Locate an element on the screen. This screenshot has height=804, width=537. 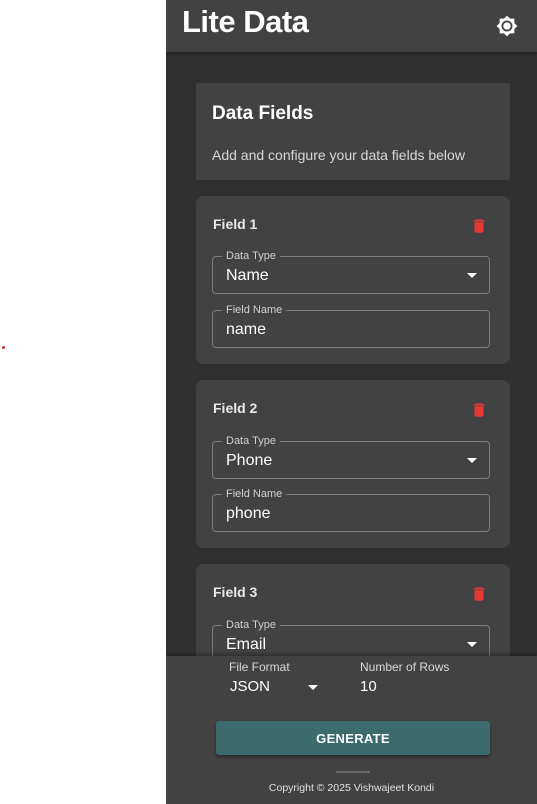
data-type-select: Data Type Phone is located at coordinates (351, 456).